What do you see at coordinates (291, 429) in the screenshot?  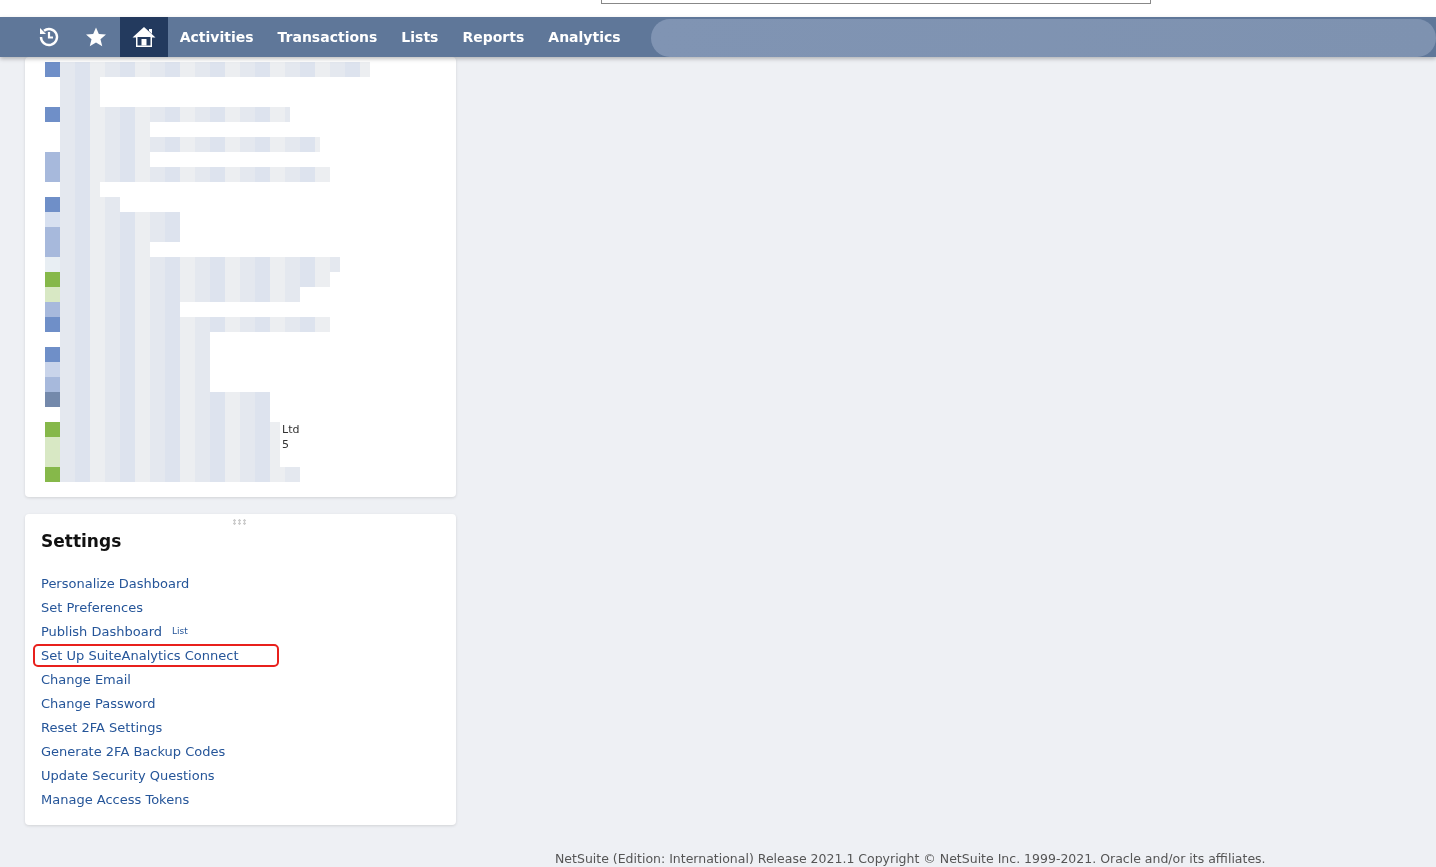 I see `row-text: Ltd` at bounding box center [291, 429].